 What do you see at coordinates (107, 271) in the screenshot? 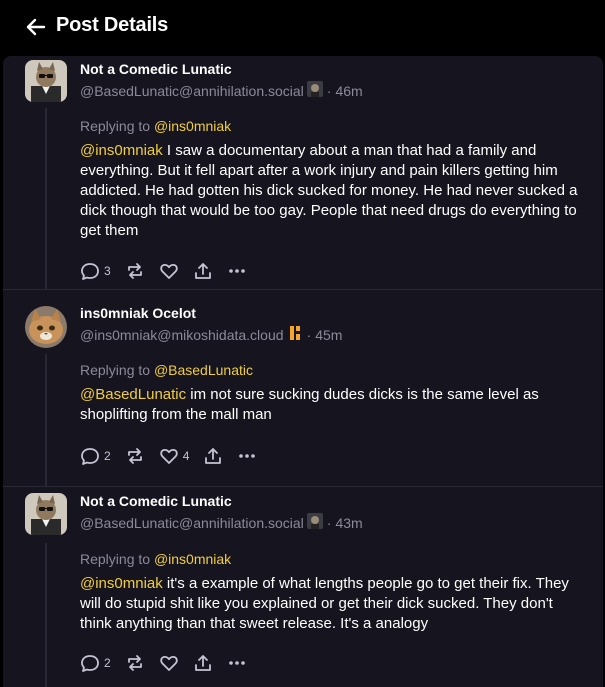
I see `reply-count: 3` at bounding box center [107, 271].